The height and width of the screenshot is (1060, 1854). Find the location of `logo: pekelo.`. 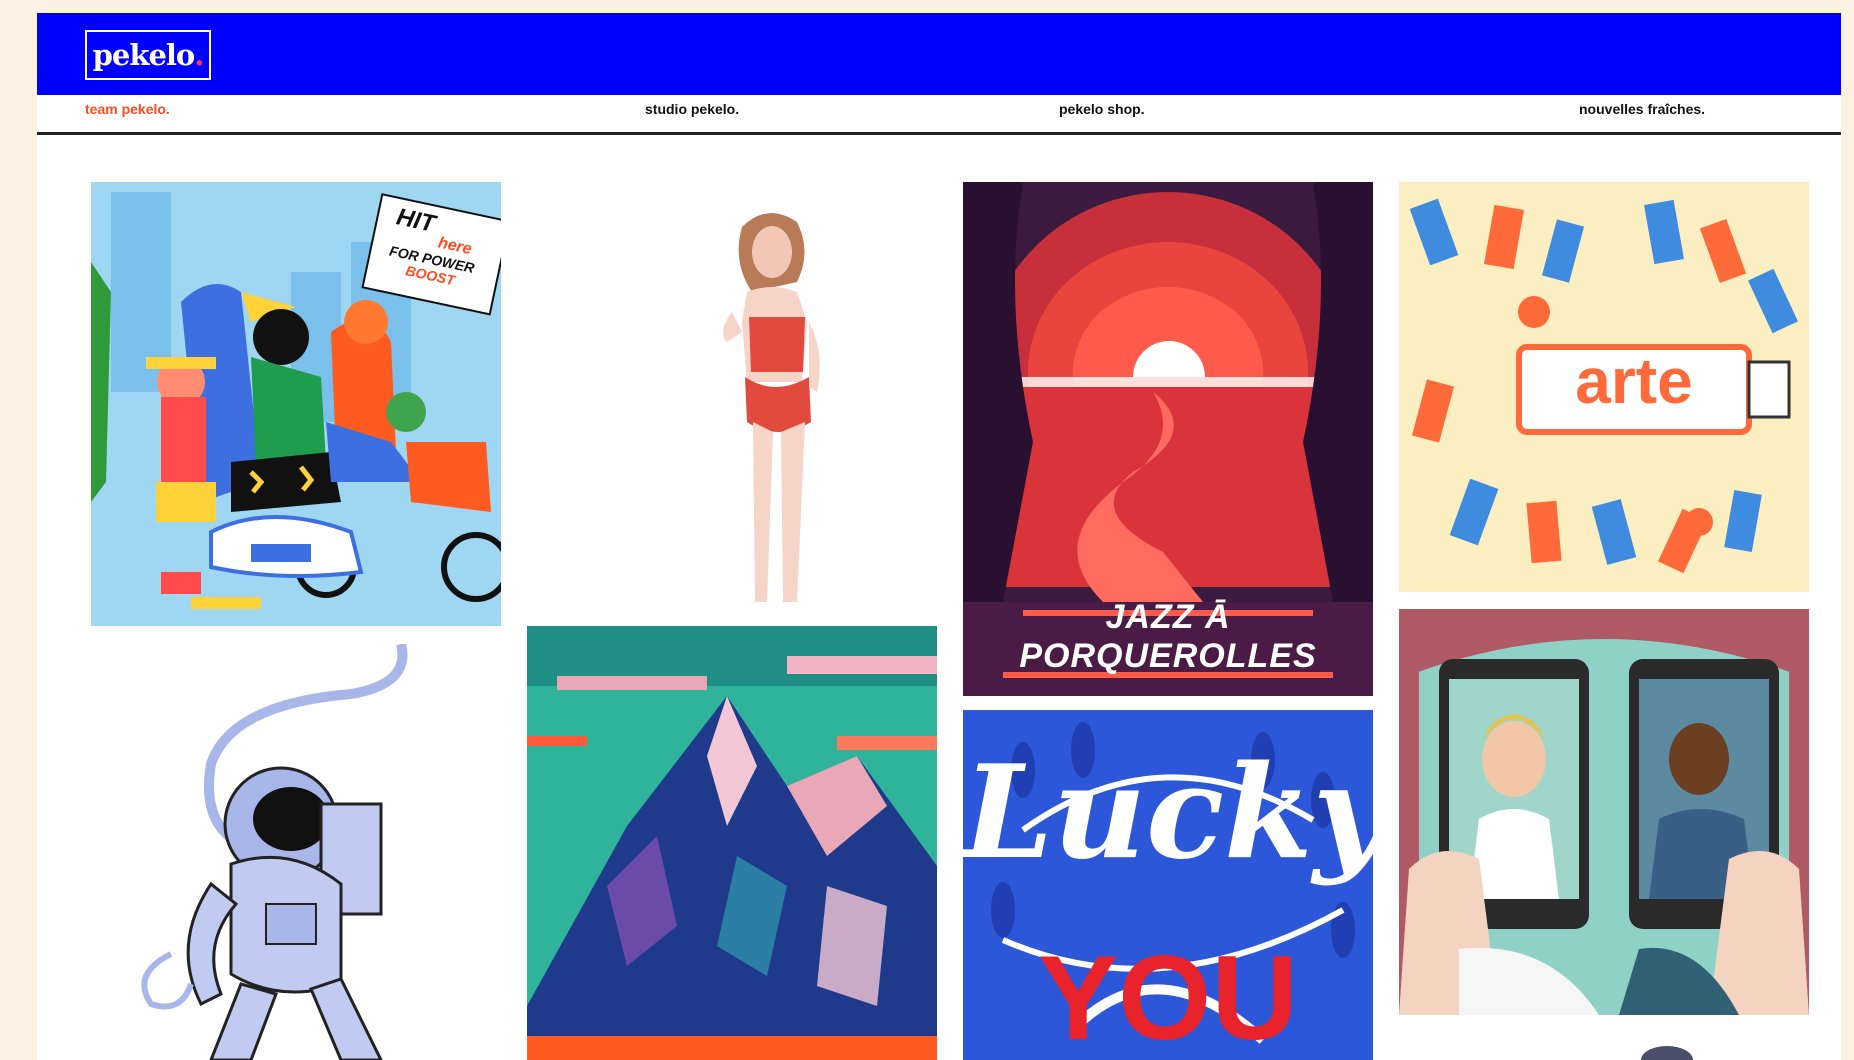

logo: pekelo. is located at coordinates (148, 55).